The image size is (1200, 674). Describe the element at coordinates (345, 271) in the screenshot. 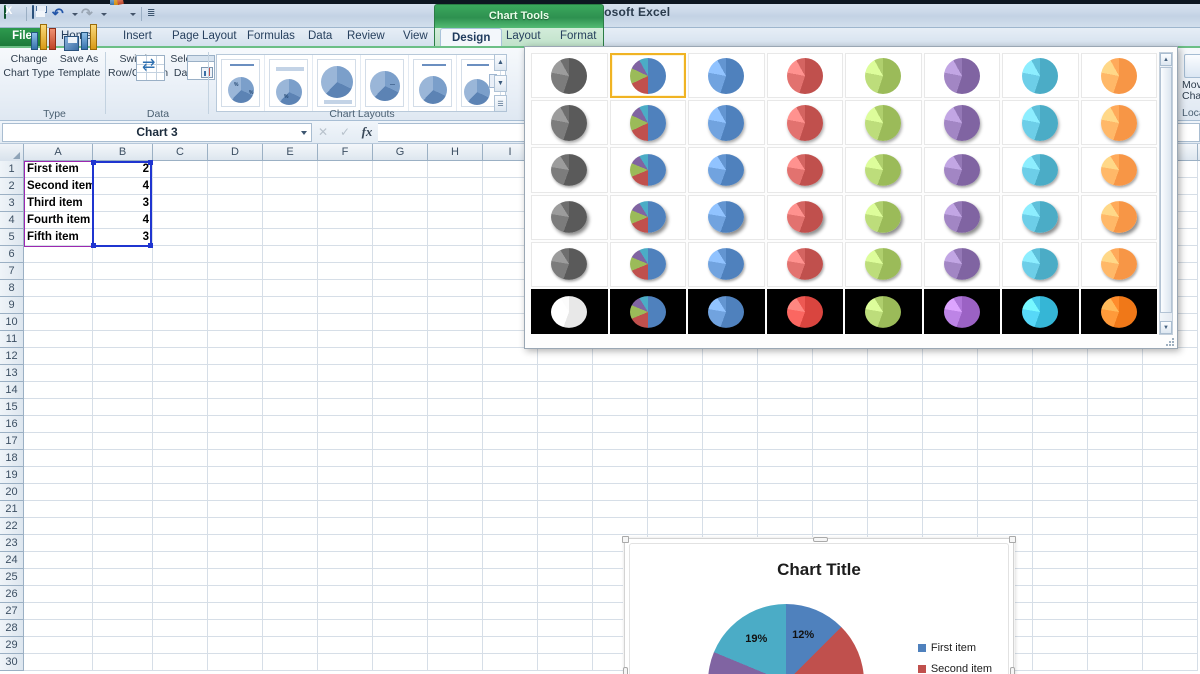

I see `cell-F7` at that location.